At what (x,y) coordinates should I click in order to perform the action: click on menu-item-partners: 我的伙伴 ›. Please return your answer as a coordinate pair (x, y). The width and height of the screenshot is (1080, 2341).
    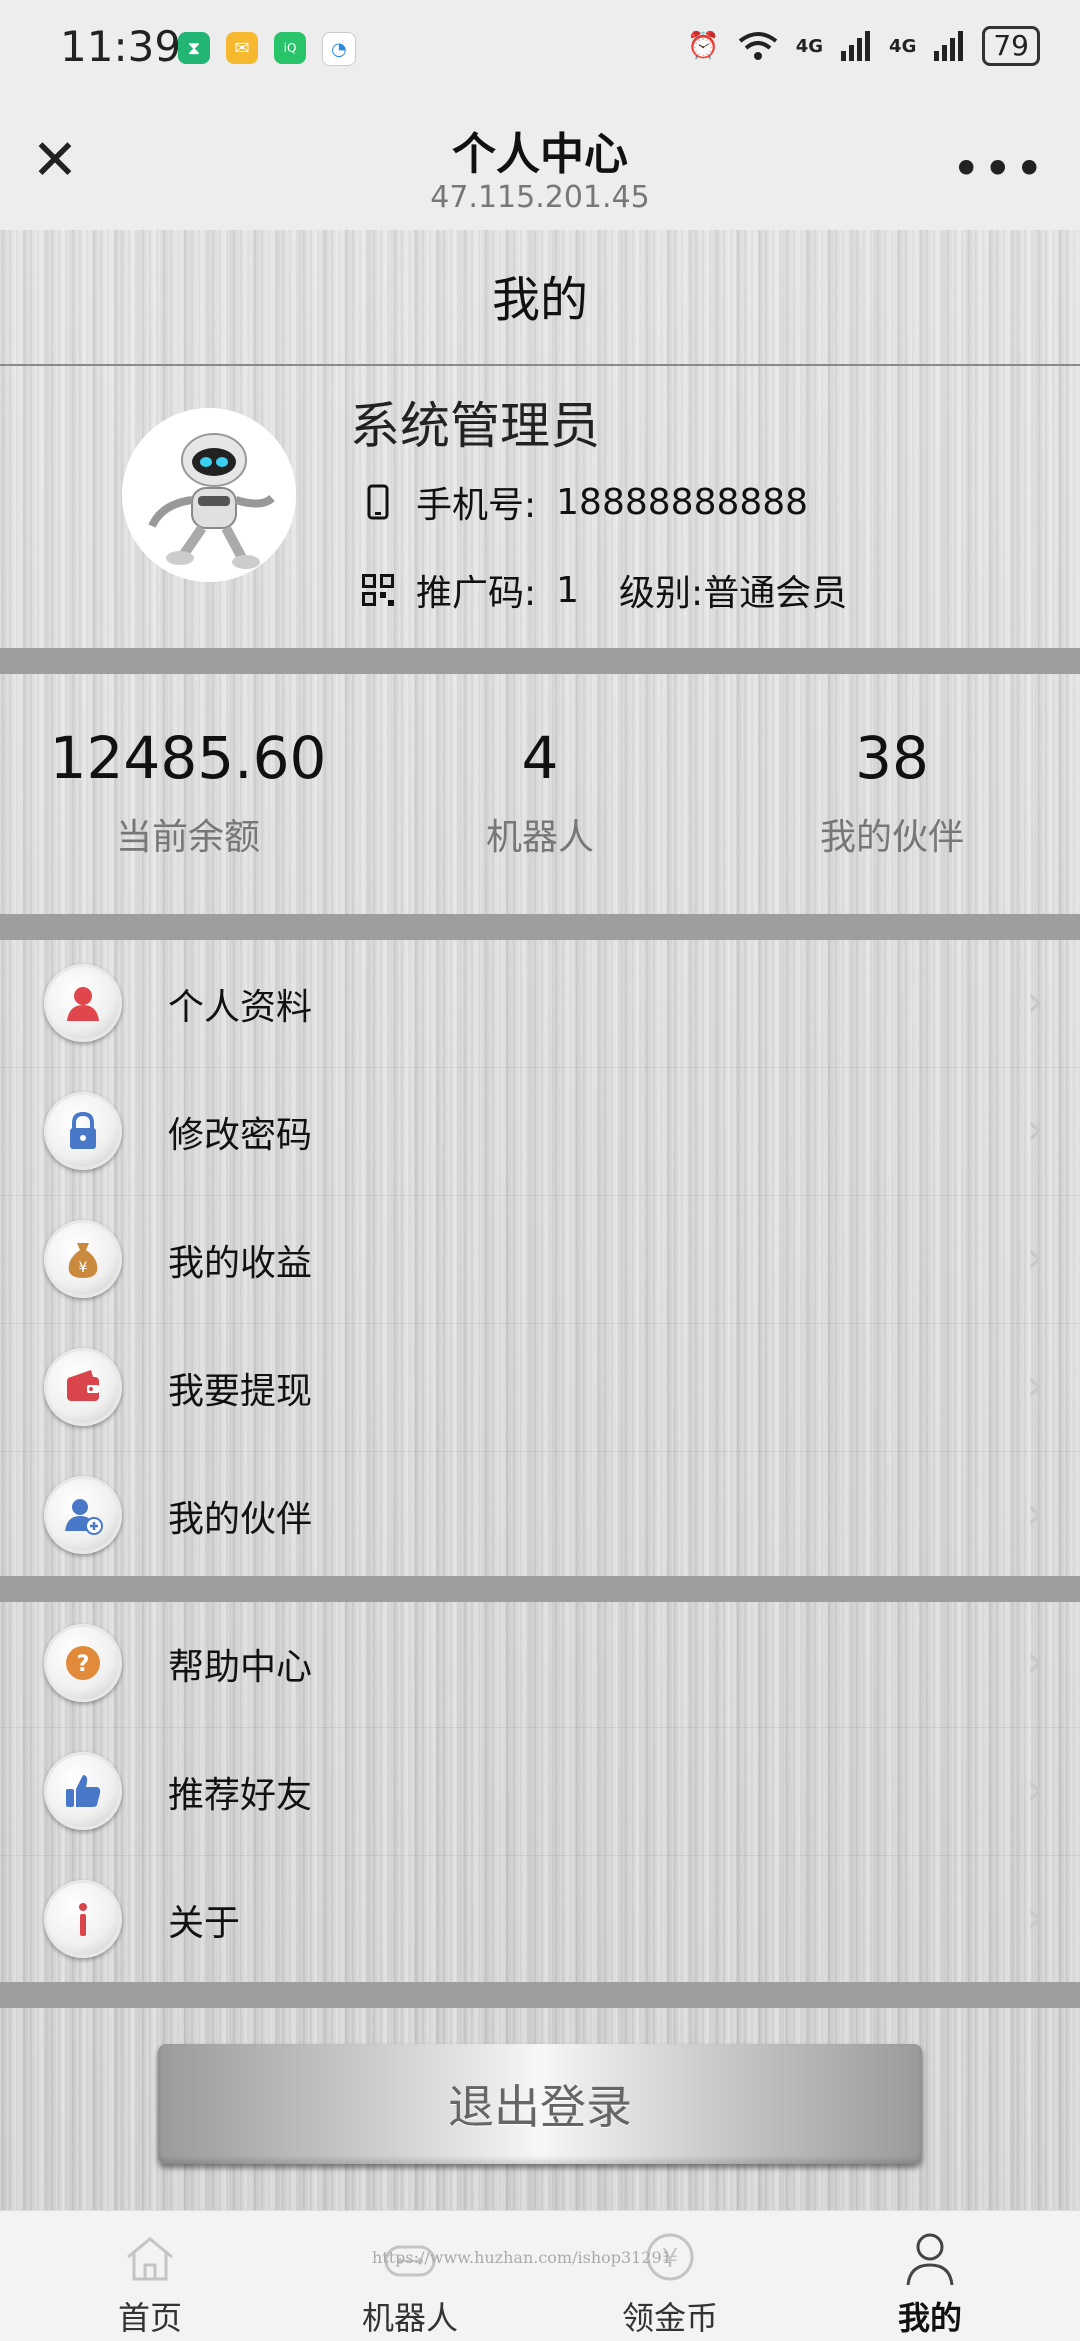
    Looking at the image, I should click on (540, 1515).